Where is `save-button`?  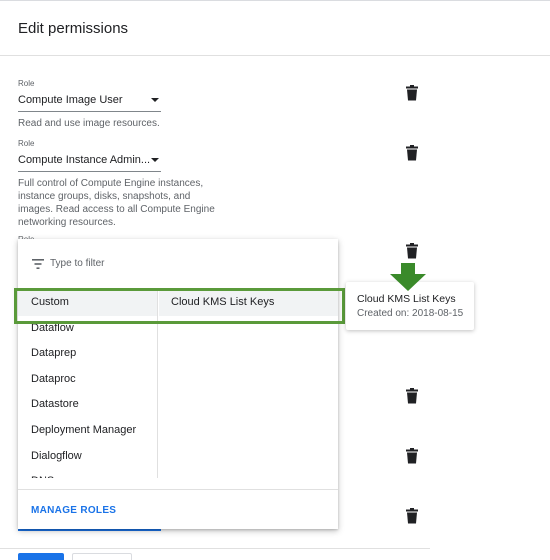
save-button is located at coordinates (41, 556).